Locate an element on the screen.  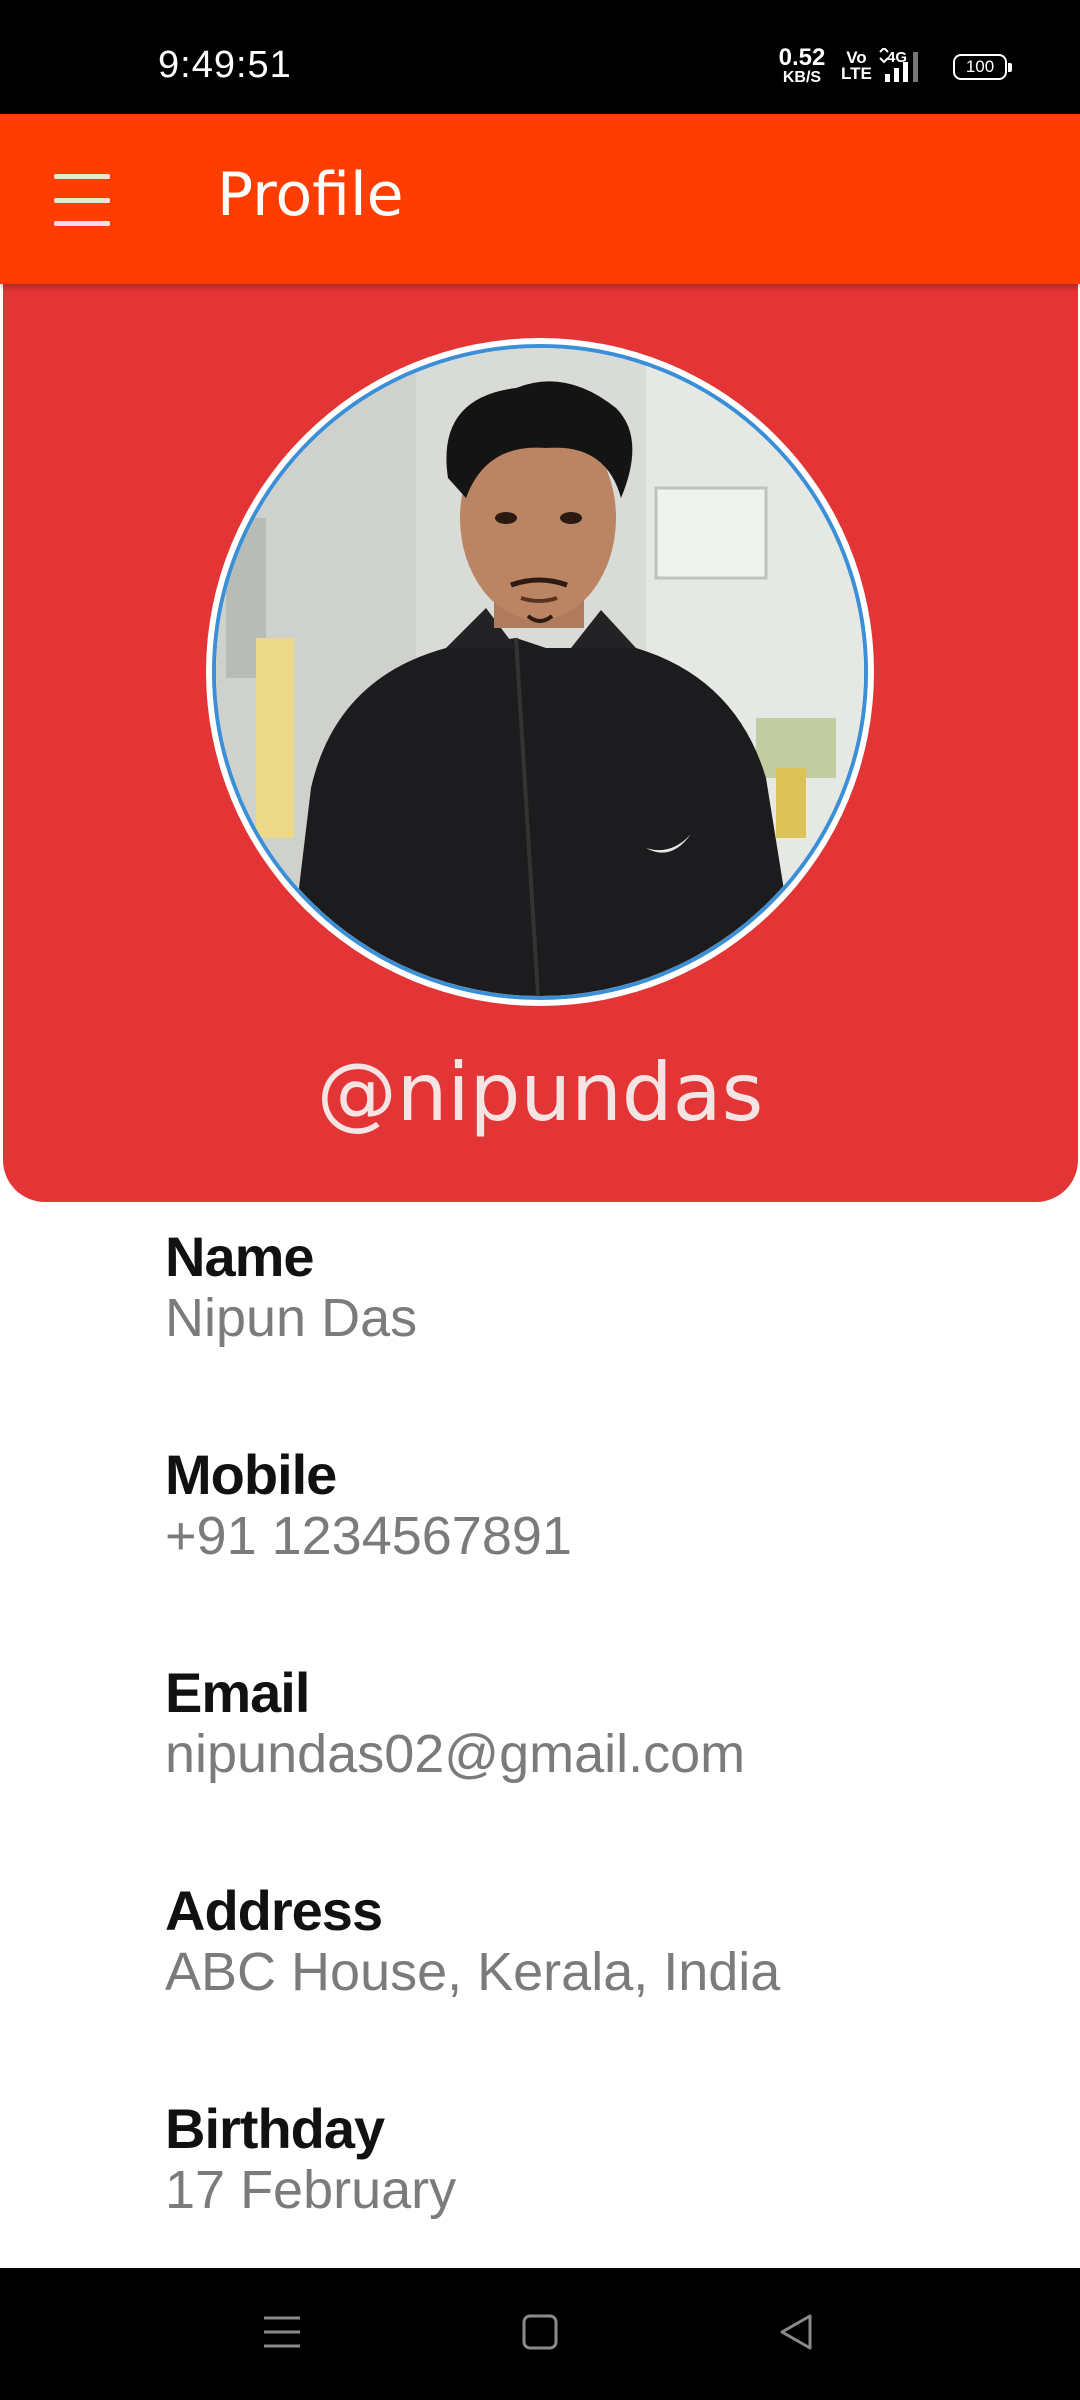
field-address: Address ABC House, Kerala, India is located at coordinates (605, 1989).